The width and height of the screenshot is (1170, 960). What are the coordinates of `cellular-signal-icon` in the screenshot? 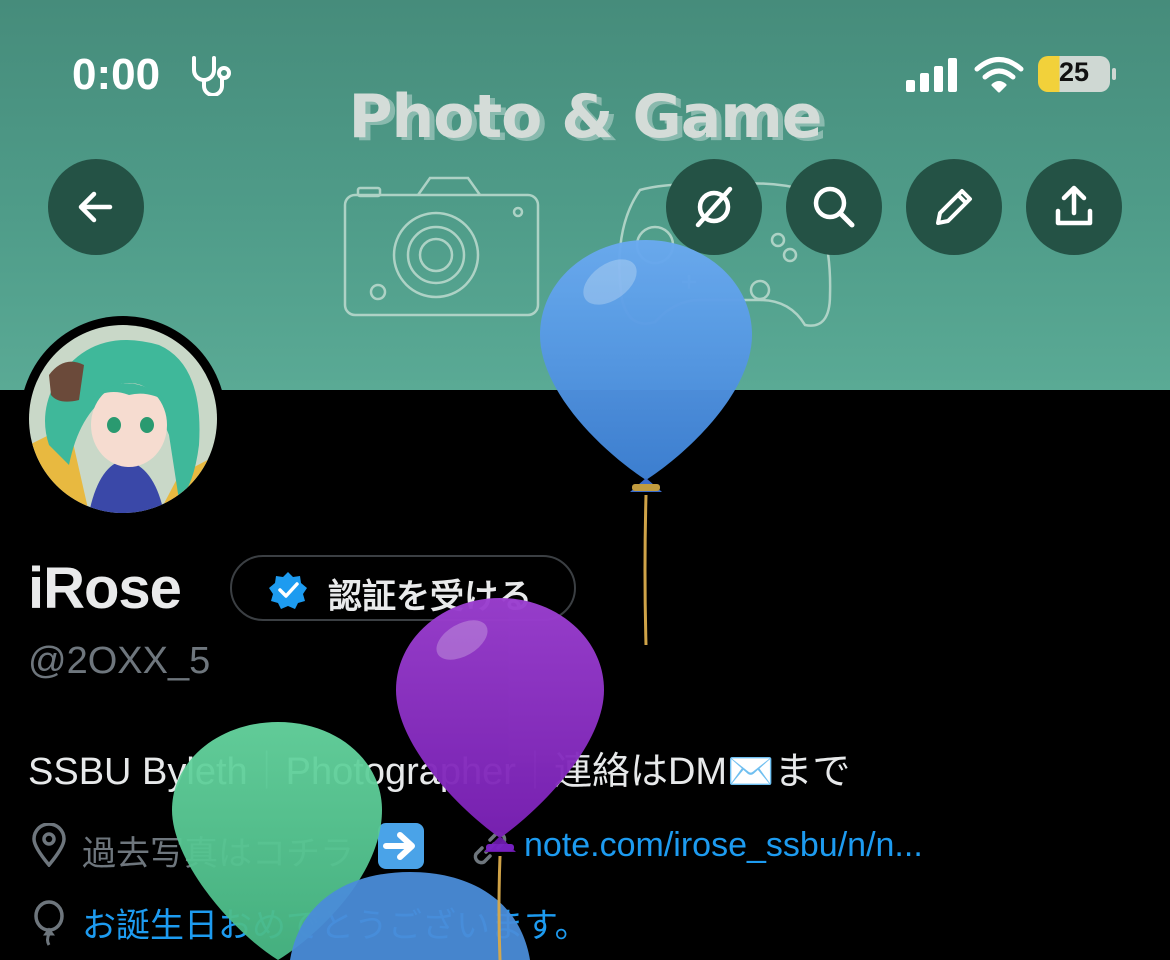 It's located at (931, 75).